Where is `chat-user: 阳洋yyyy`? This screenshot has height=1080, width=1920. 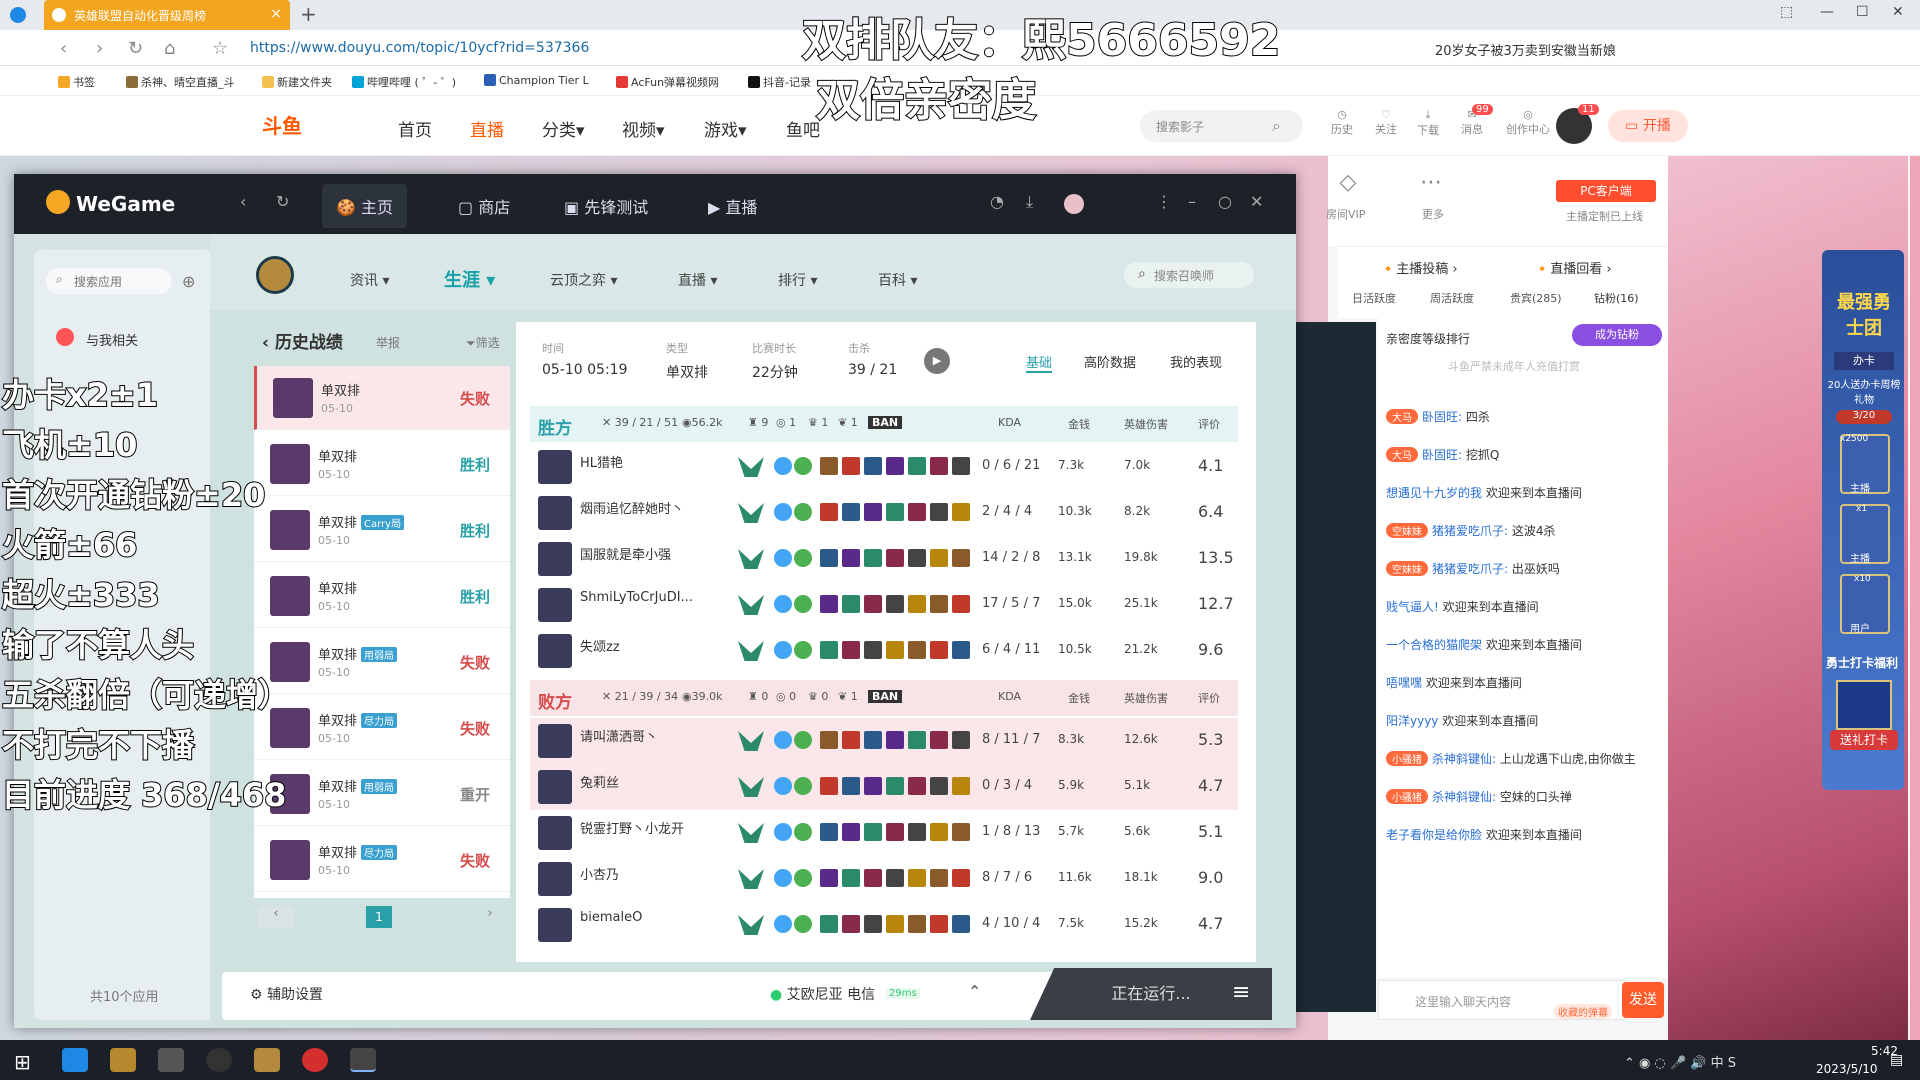 chat-user: 阳洋yyyy is located at coordinates (1412, 721).